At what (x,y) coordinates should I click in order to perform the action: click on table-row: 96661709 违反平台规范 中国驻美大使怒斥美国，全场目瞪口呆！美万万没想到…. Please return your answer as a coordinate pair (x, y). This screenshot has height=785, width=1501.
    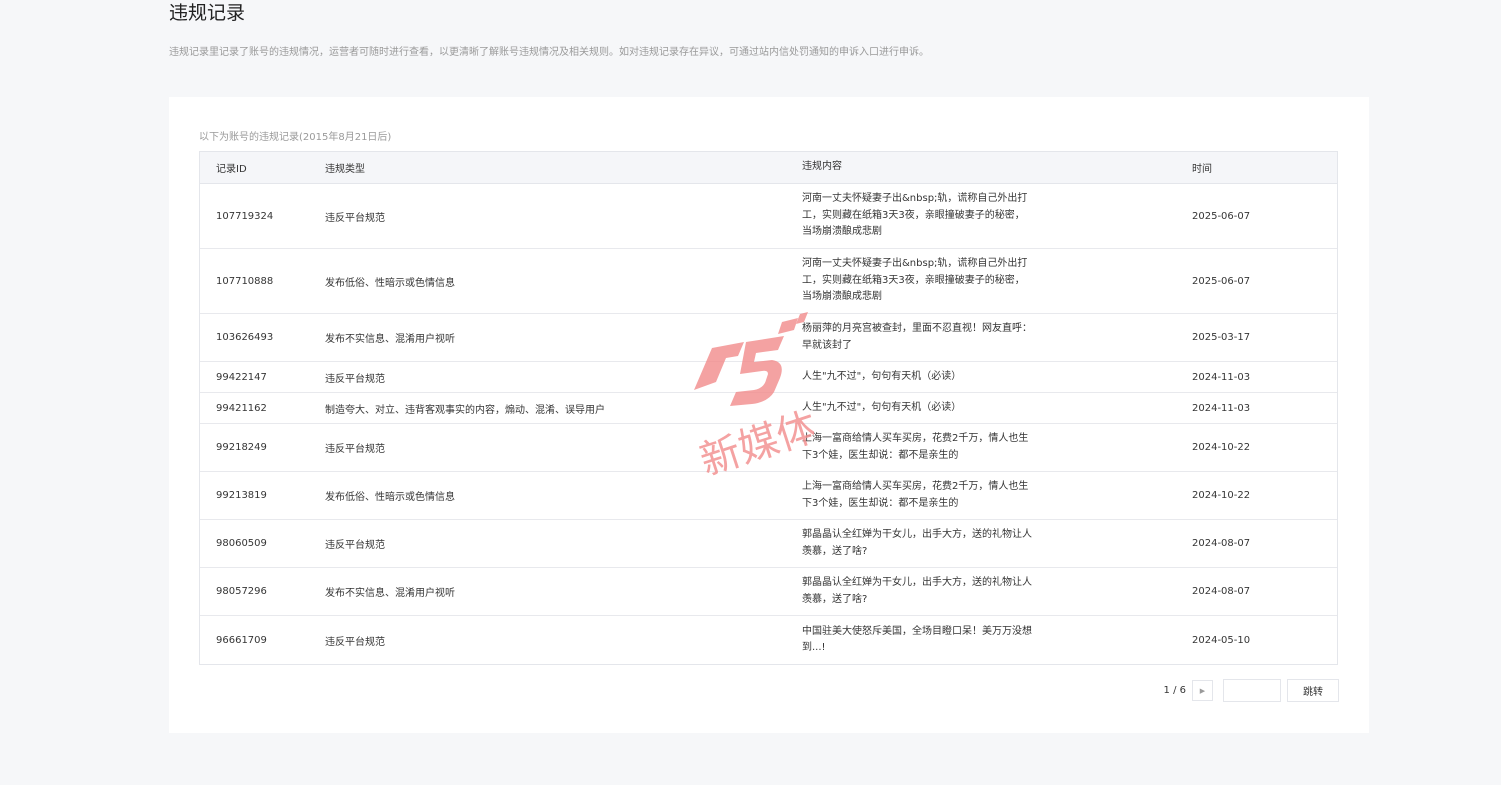
    Looking at the image, I should click on (768, 640).